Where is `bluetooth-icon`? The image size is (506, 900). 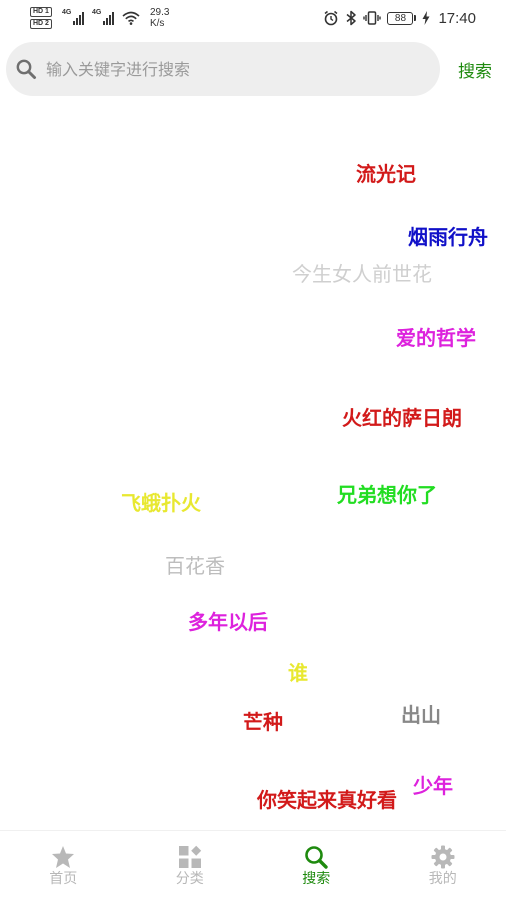
bluetooth-icon is located at coordinates (351, 18).